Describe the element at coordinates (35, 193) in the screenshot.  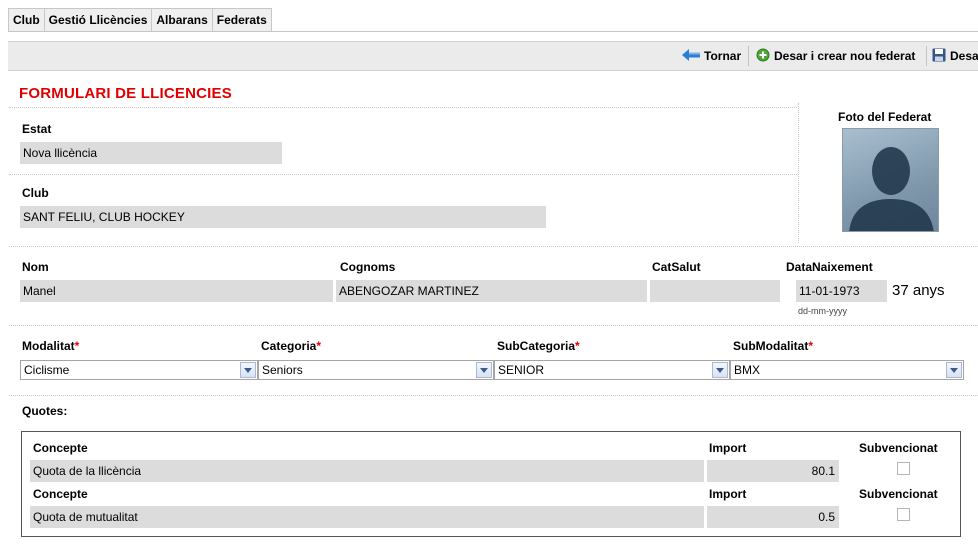
I see `club-label: Club` at that location.